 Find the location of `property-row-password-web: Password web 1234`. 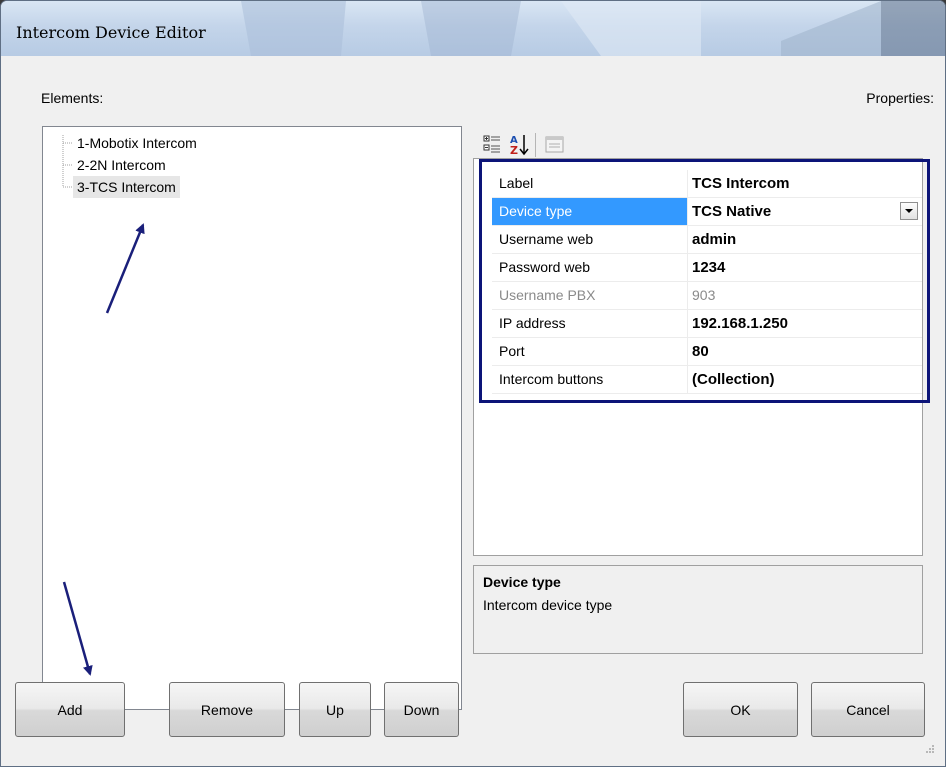

property-row-password-web: Password web 1234 is located at coordinates (707, 268).